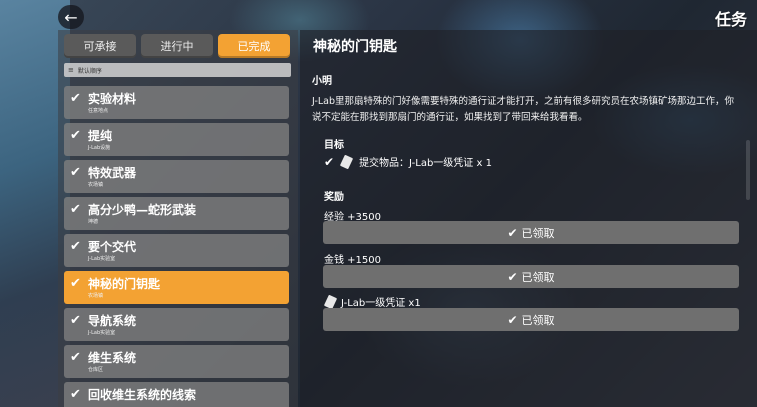  I want to click on page-title: 任务, so click(730, 19).